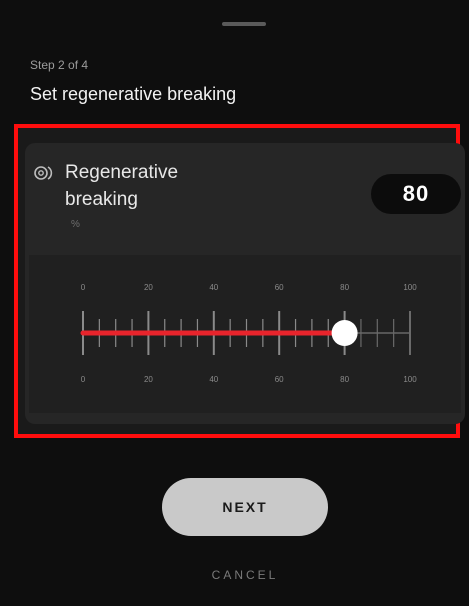 The height and width of the screenshot is (606, 469). I want to click on sheet-drag-handle, so click(244, 24).